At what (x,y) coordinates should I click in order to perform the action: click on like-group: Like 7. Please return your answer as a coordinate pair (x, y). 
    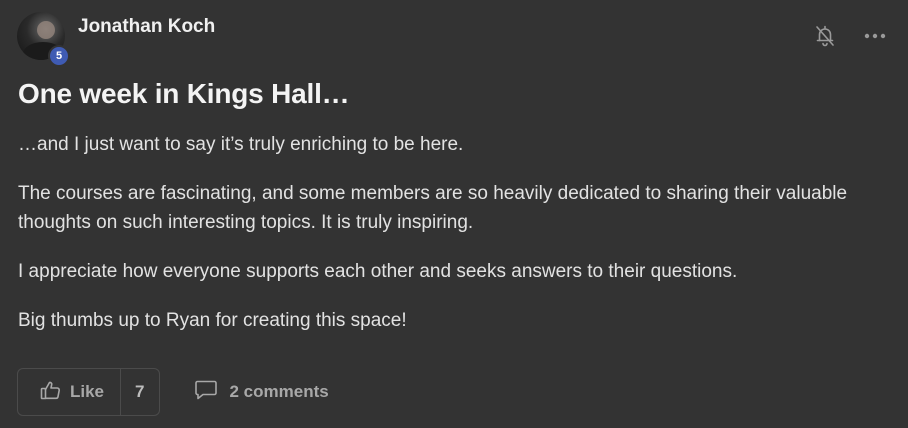
    Looking at the image, I should click on (88, 392).